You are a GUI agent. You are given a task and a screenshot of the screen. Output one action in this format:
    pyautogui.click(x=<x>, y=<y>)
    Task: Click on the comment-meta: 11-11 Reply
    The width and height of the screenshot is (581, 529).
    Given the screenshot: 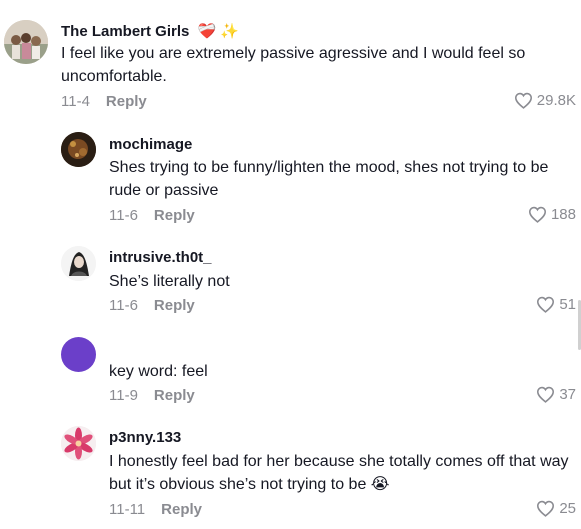 What is the action you would take?
    pyautogui.click(x=155, y=509)
    